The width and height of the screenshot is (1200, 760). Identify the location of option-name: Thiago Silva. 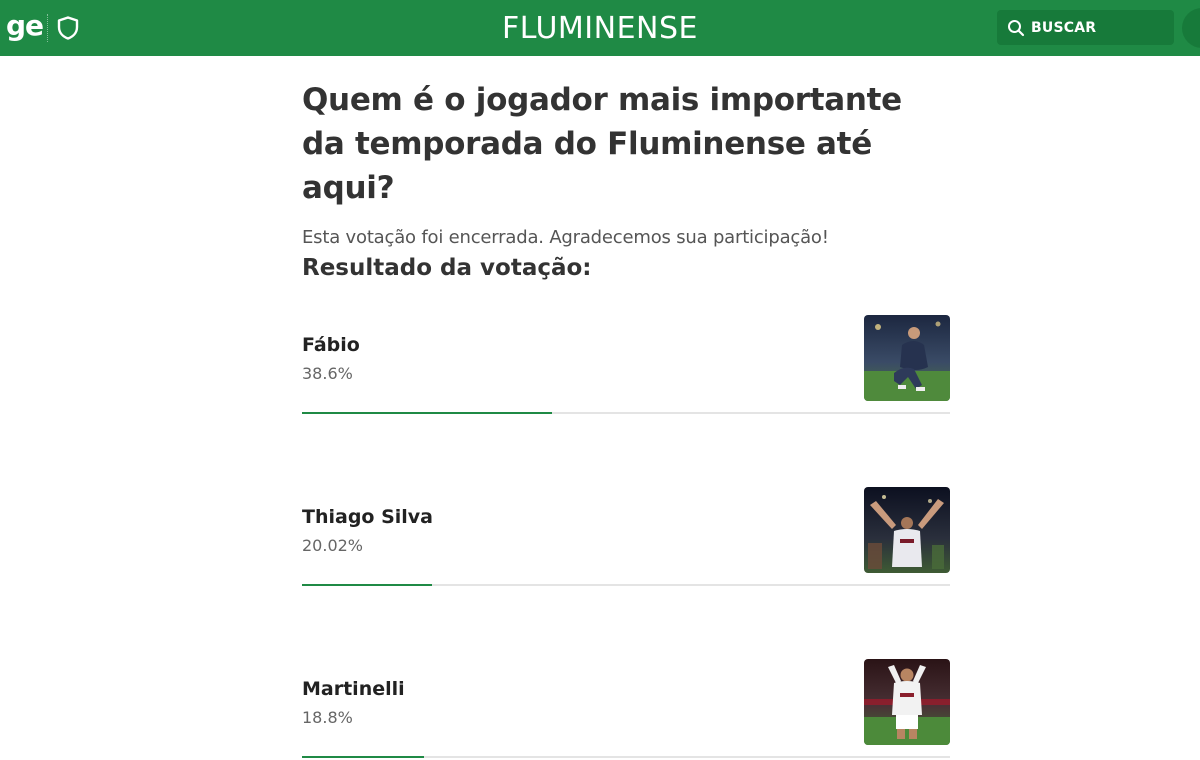
(368, 517).